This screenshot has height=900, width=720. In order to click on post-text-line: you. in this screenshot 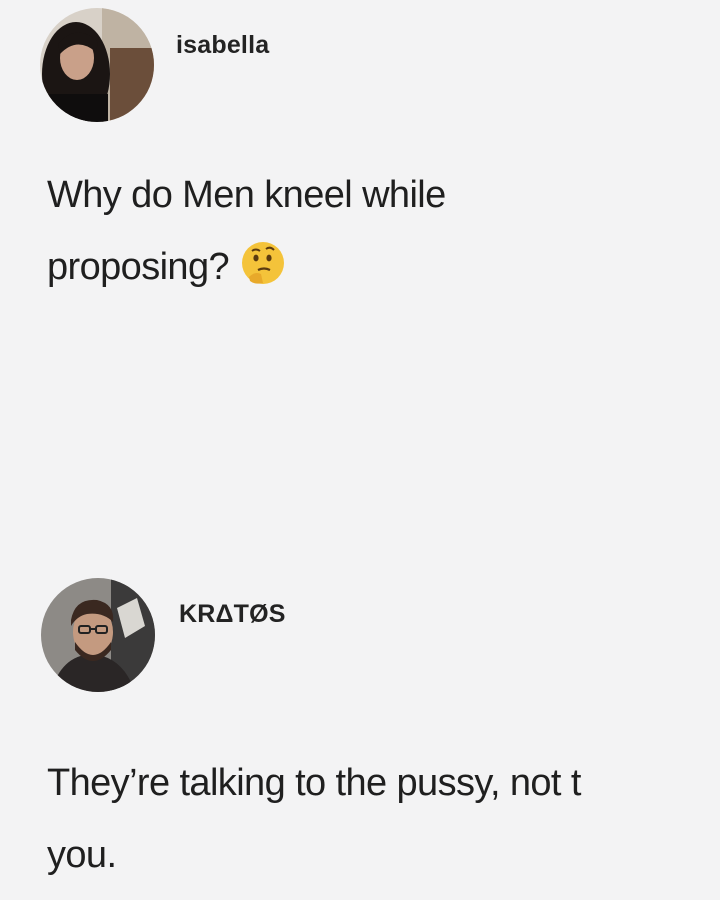, I will do `click(82, 855)`.